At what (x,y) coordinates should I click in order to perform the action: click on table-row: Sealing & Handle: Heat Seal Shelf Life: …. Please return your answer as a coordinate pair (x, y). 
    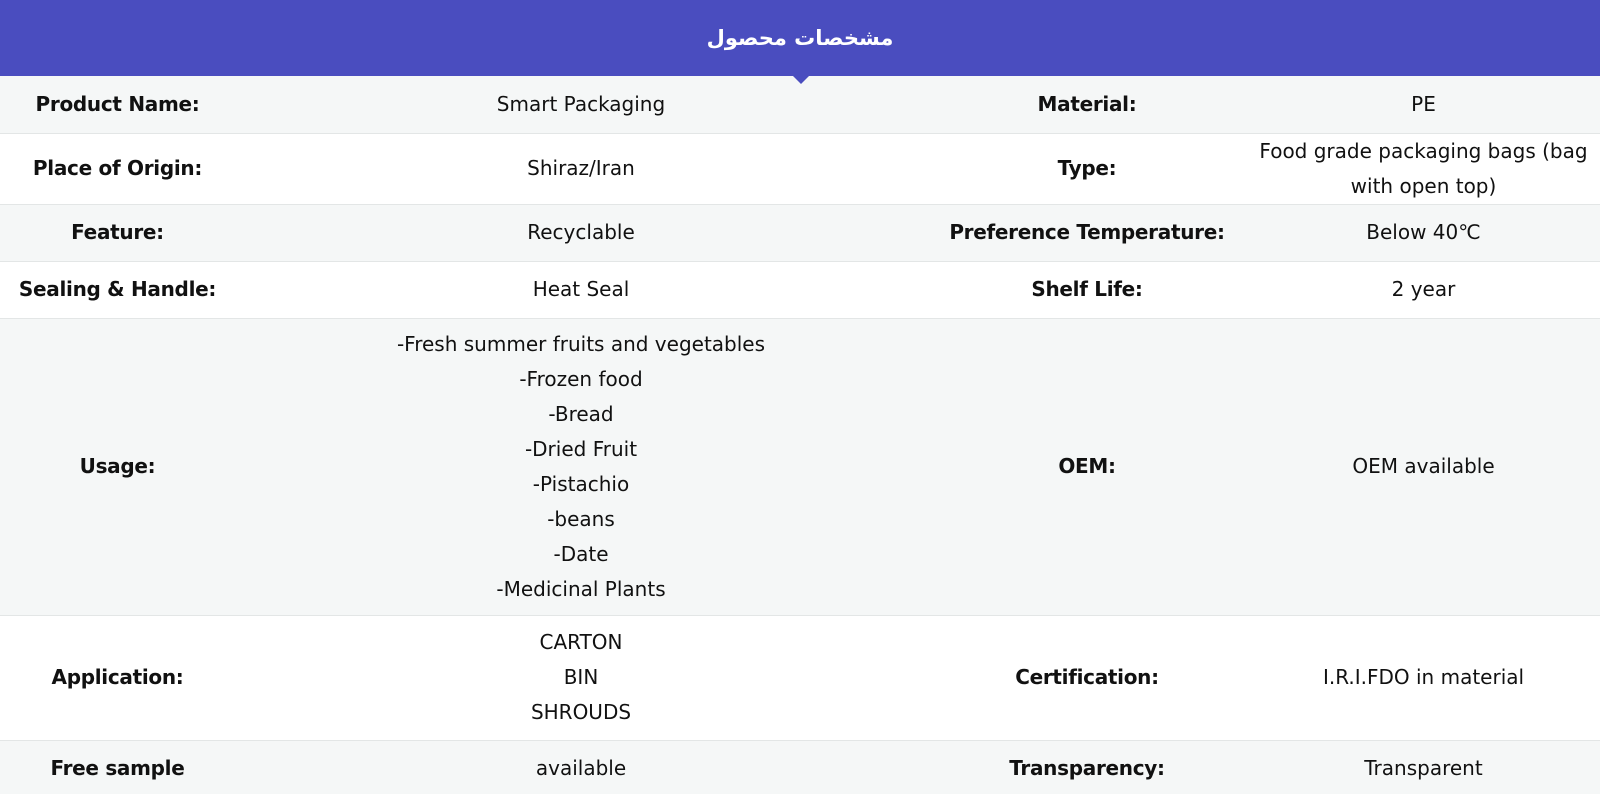
    Looking at the image, I should click on (800, 289).